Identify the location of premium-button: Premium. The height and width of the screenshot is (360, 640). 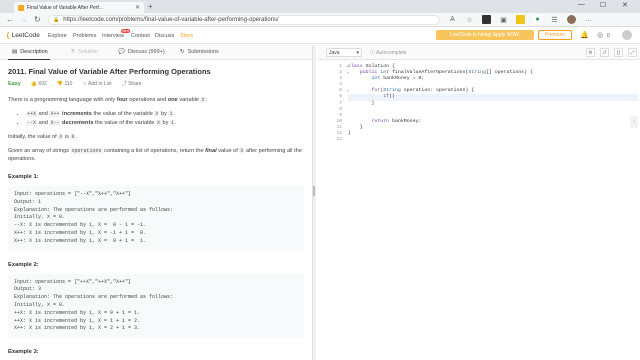
(555, 35).